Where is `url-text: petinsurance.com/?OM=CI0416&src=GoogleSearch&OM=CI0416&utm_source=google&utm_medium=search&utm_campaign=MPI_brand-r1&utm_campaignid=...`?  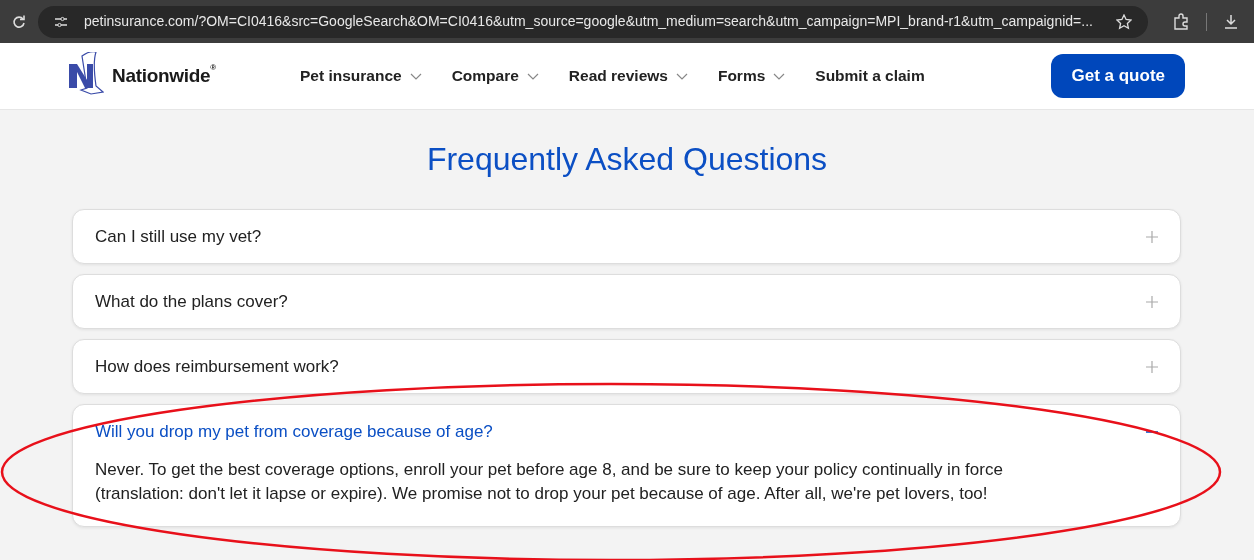 url-text: petinsurance.com/?OM=CI0416&src=GoogleSearch&OM=CI0416&utm_source=google&utm_medium=search&utm_campaign=MPI_brand-r1&utm_campaignid=... is located at coordinates (589, 21).